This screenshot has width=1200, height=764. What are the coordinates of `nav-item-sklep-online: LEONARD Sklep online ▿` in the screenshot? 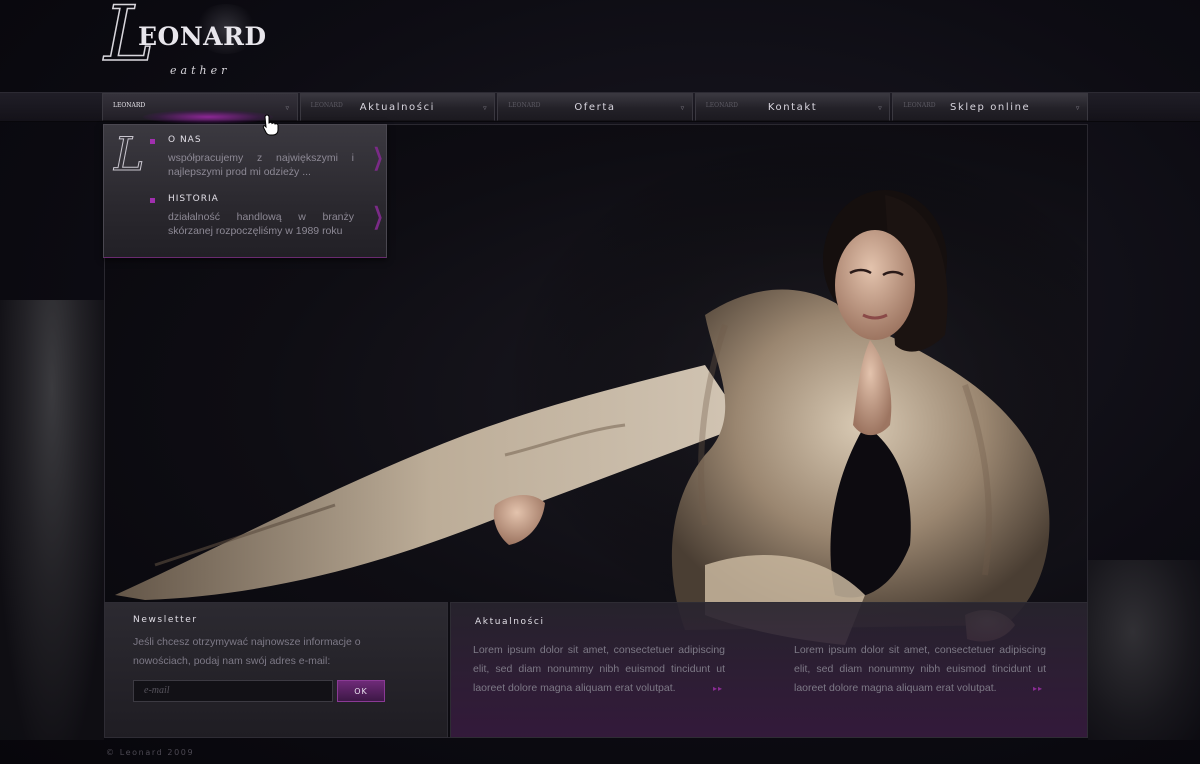 It's located at (990, 107).